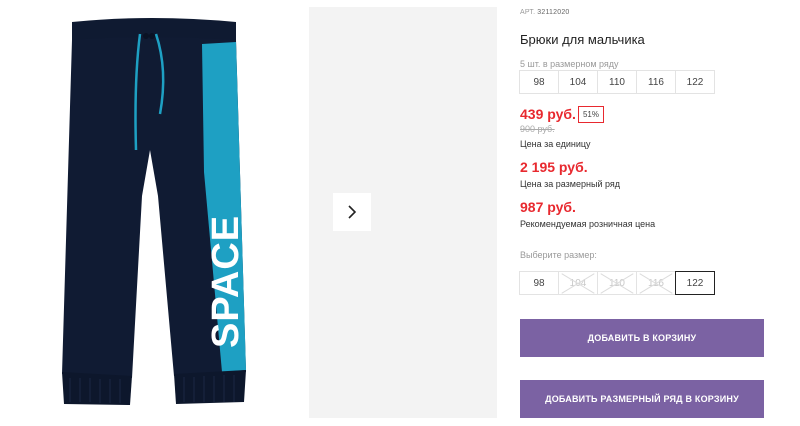 Image resolution: width=800 pixels, height=426 pixels. I want to click on set-size-list: 98 104 110 116 122, so click(617, 82).